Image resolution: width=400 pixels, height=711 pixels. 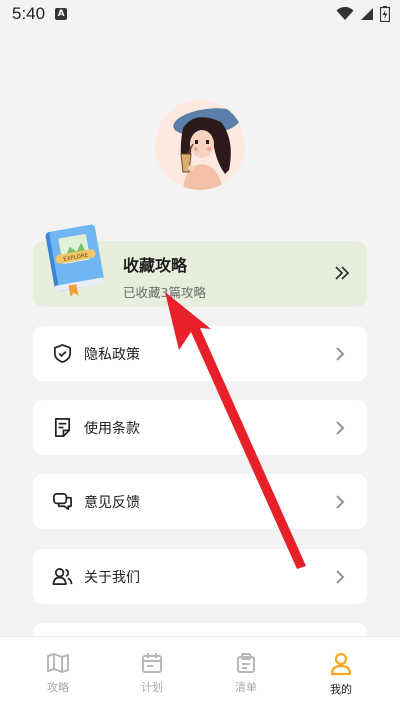 What do you see at coordinates (29, 13) in the screenshot?
I see `status-time: 5:40` at bounding box center [29, 13].